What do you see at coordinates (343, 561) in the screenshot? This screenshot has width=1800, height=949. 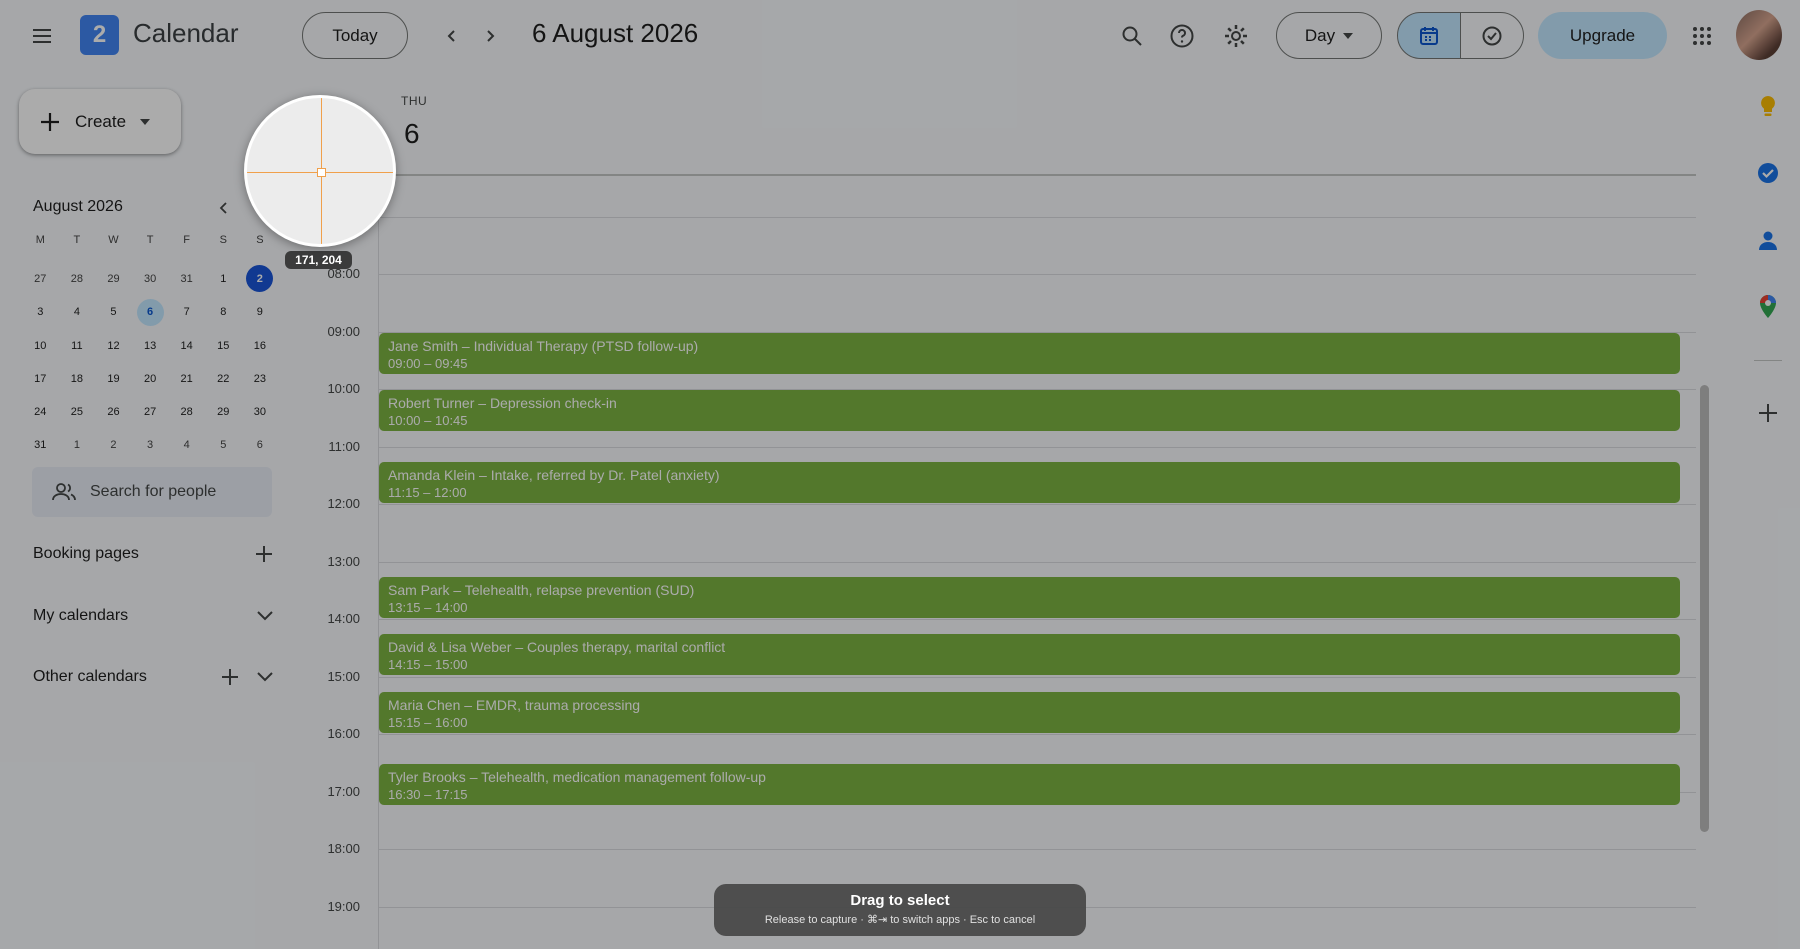 I see `time-label: 13:00` at bounding box center [343, 561].